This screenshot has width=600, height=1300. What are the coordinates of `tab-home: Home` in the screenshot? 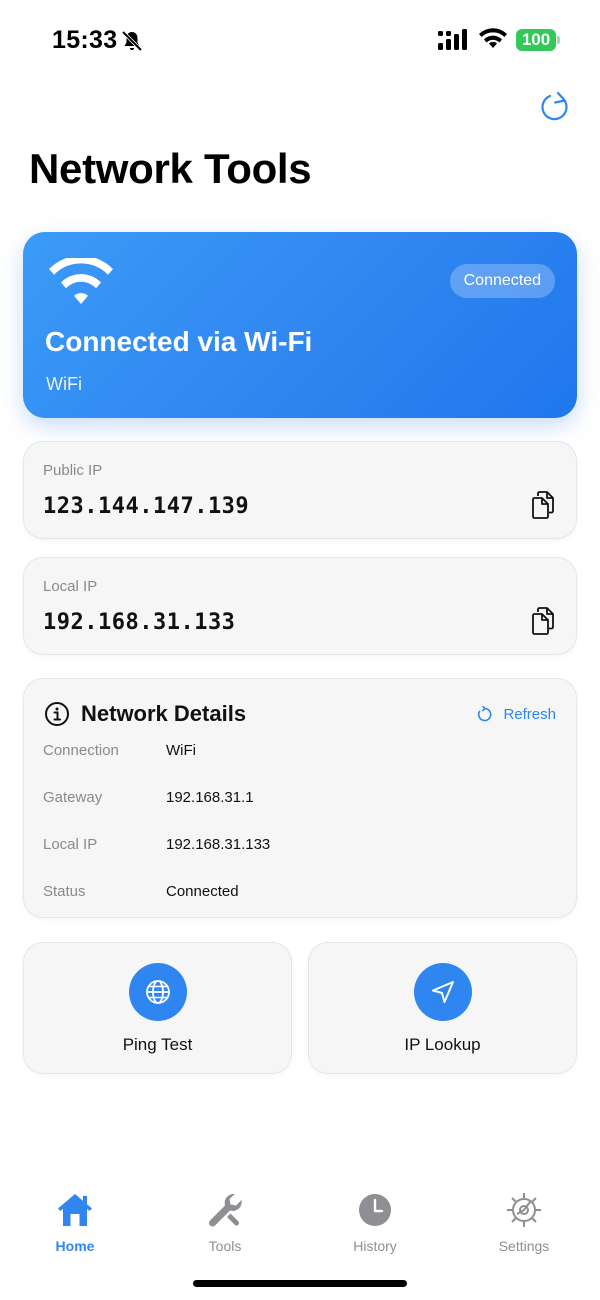 It's located at (75, 1225).